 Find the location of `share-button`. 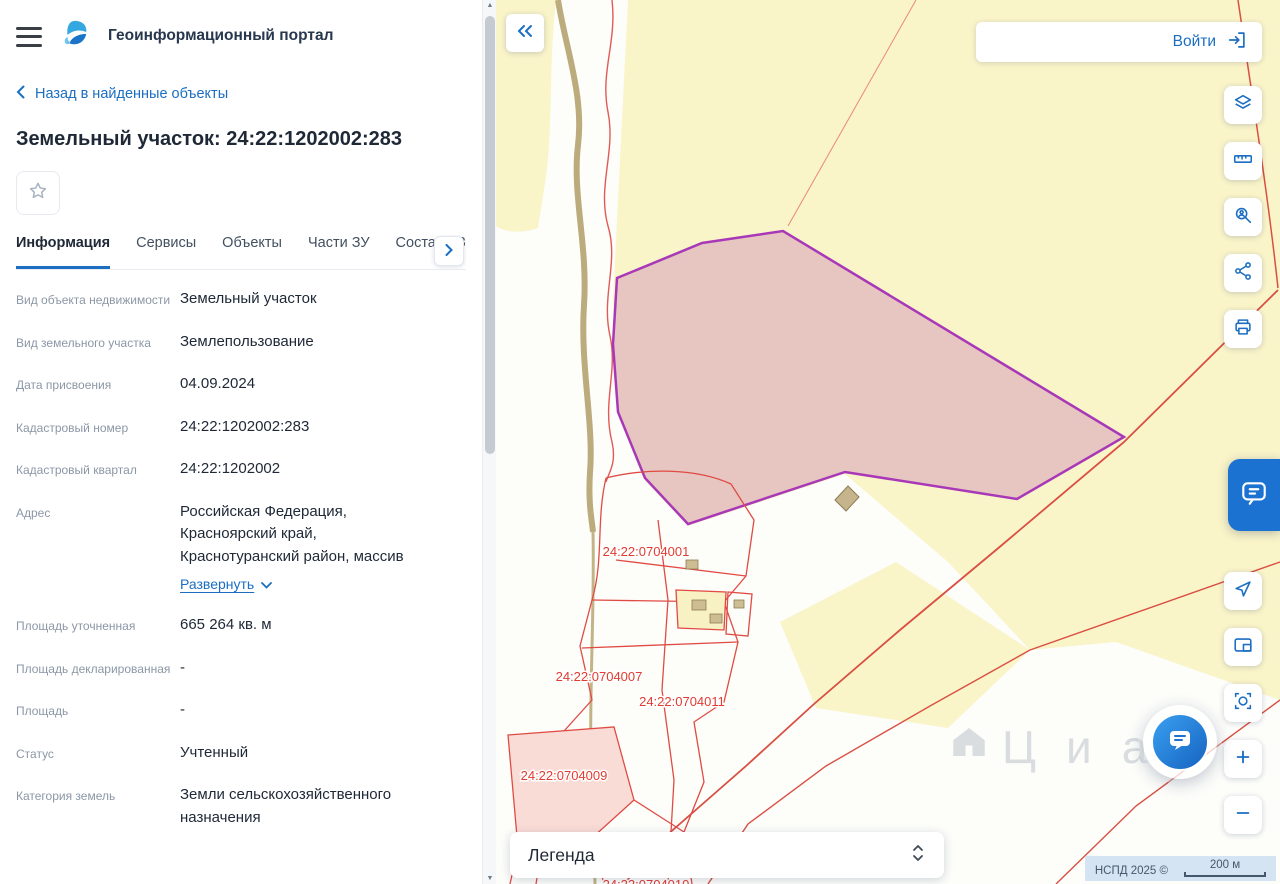

share-button is located at coordinates (1243, 273).